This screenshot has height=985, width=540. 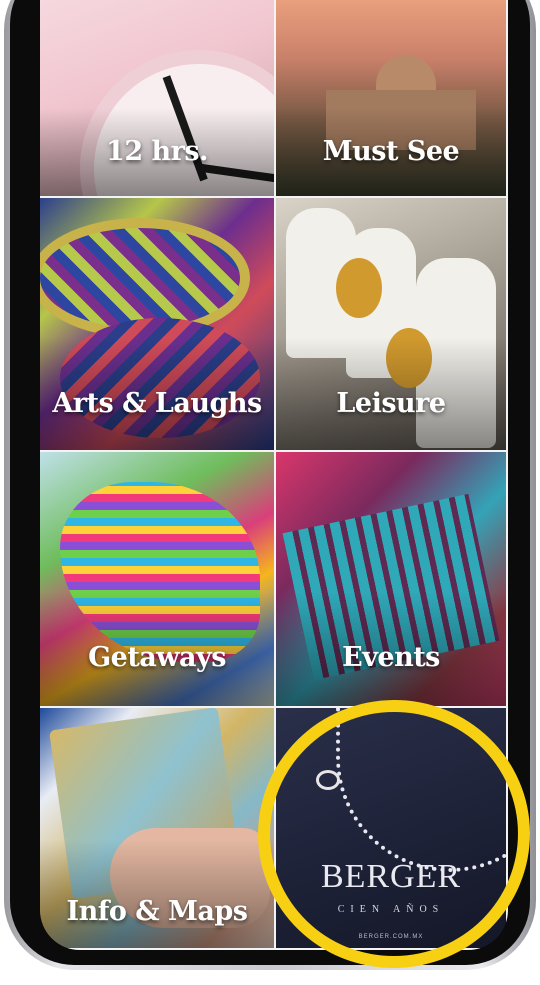 What do you see at coordinates (157, 894) in the screenshot?
I see `tile-shade` at bounding box center [157, 894].